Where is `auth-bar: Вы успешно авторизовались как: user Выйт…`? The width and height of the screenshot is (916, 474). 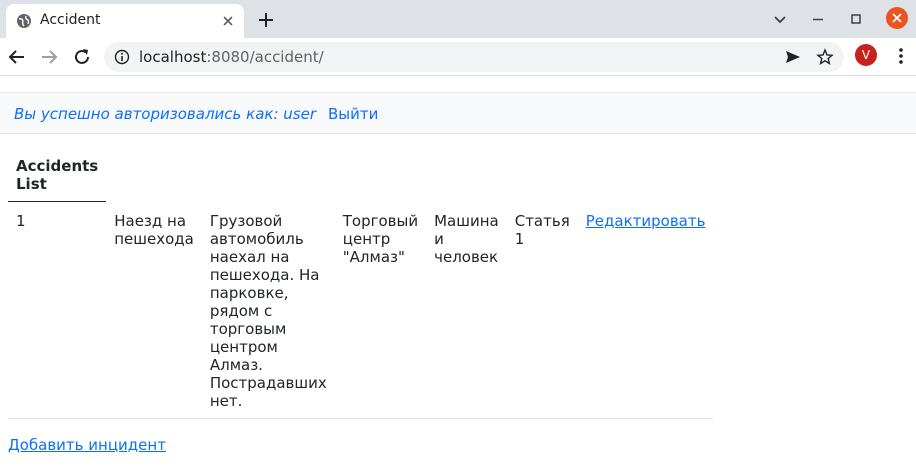
auth-bar: Вы успешно авторизовались как: user Выйт… is located at coordinates (458, 113).